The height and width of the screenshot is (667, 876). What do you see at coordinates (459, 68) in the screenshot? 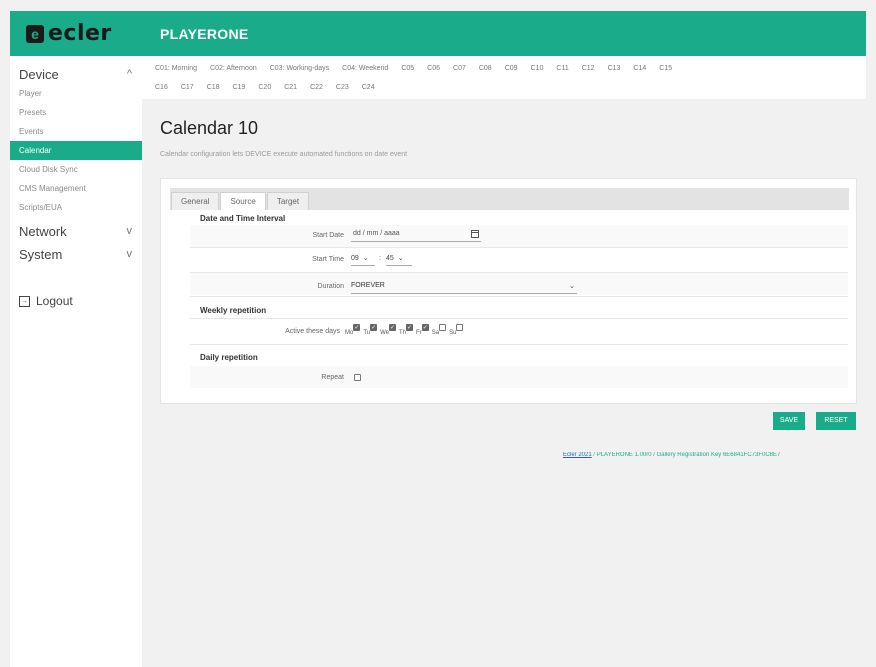
I see `calendar-tab: C07` at bounding box center [459, 68].